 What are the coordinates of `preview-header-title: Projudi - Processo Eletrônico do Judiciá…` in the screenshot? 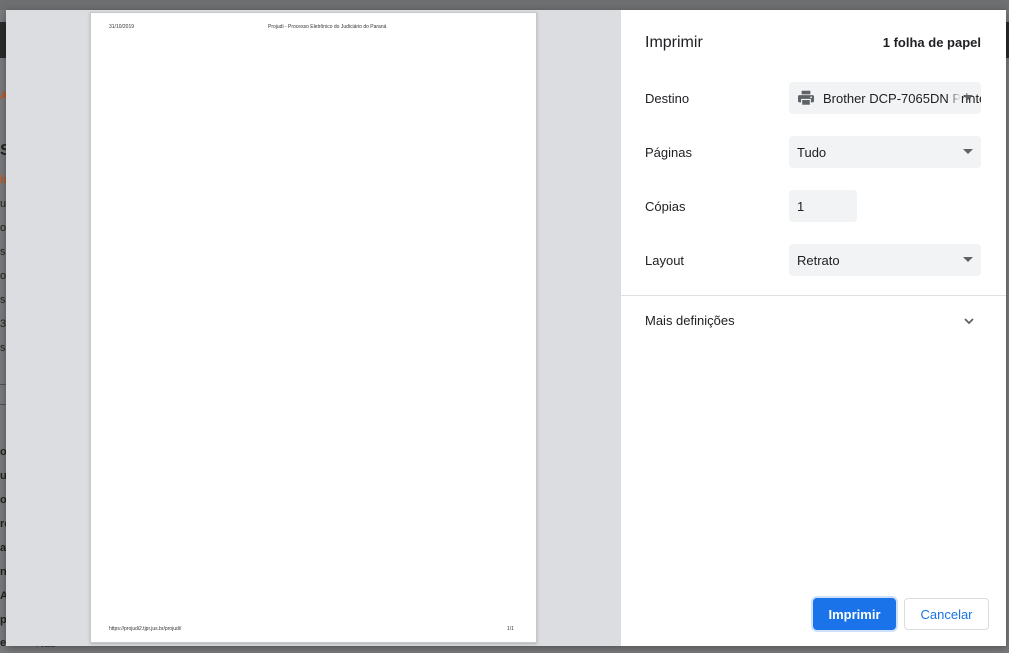 It's located at (327, 27).